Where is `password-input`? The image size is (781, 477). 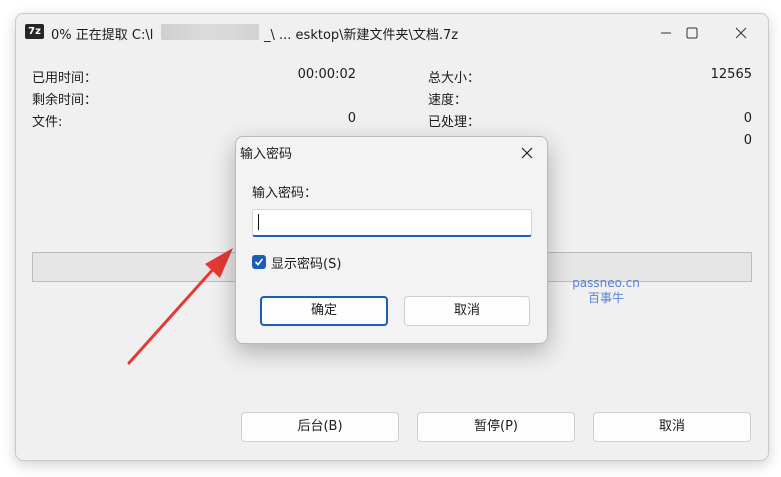
password-input is located at coordinates (392, 223).